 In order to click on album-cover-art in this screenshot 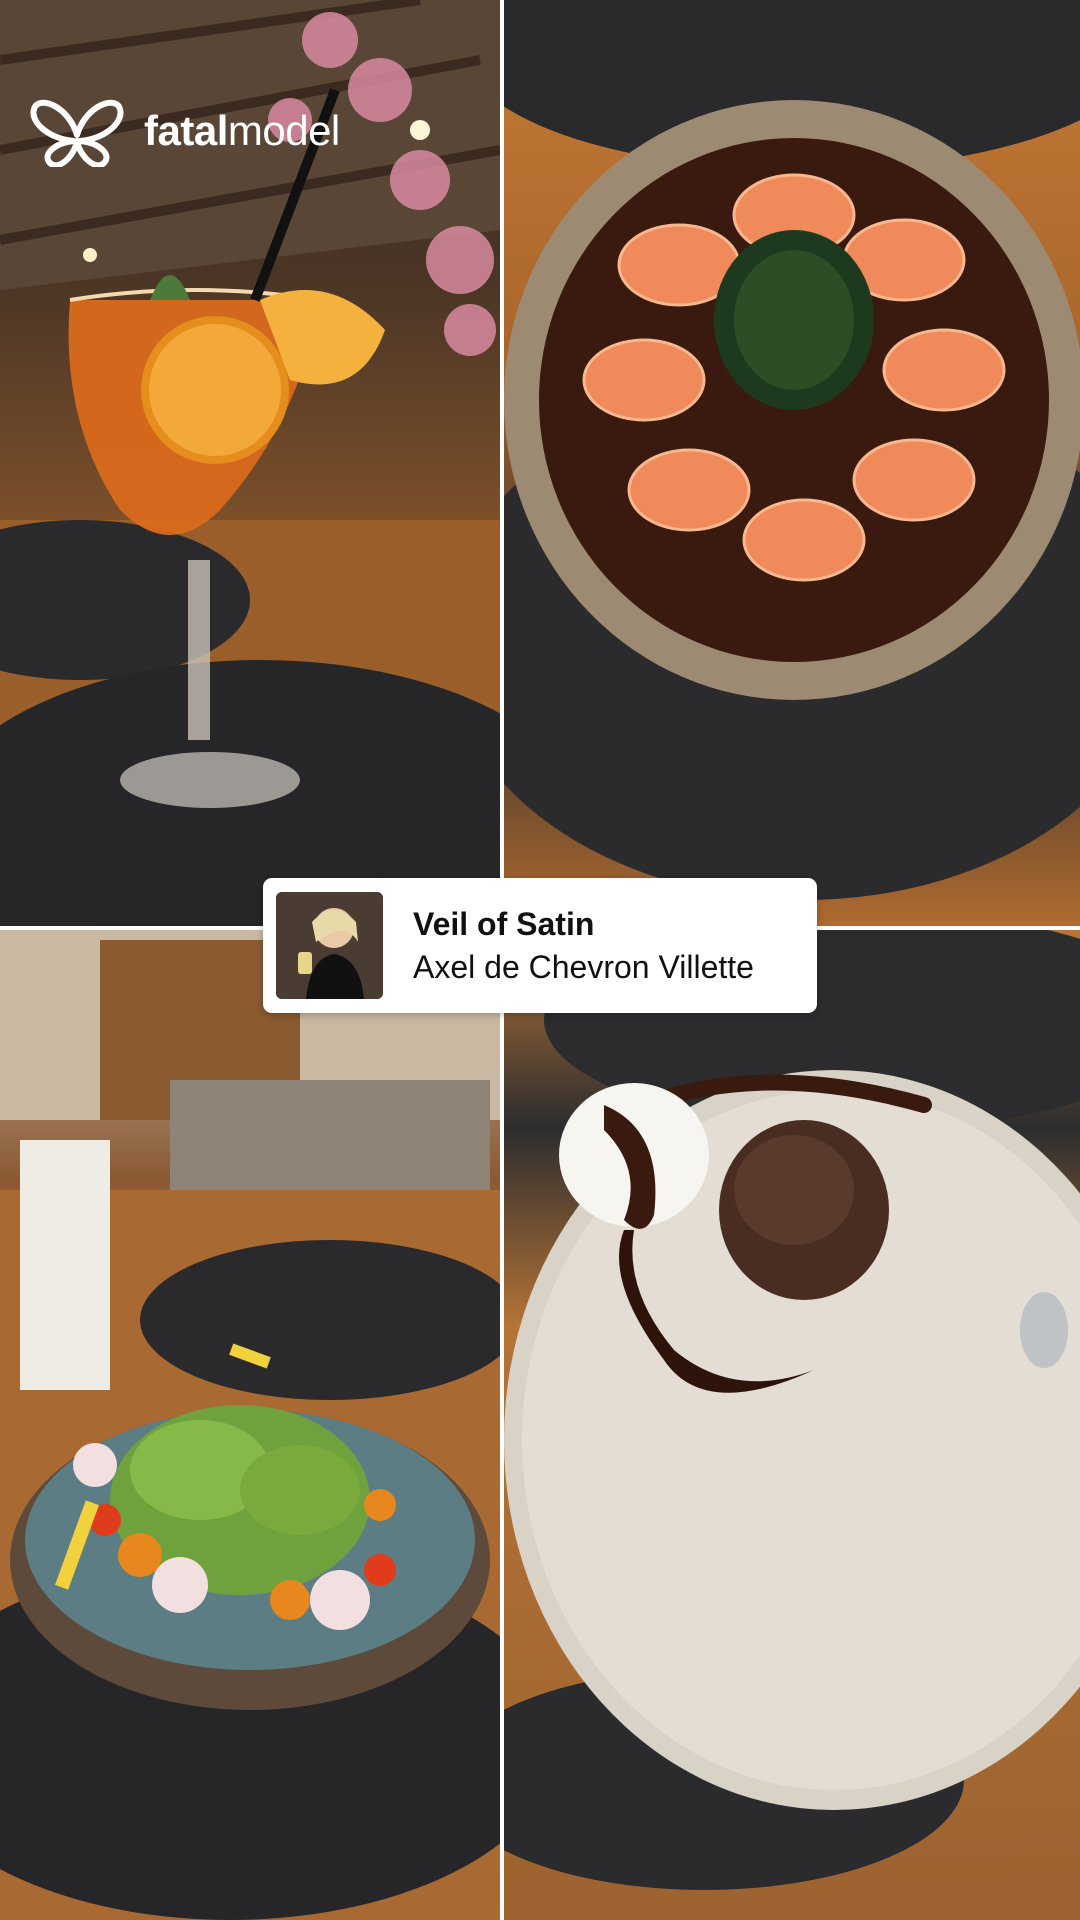, I will do `click(329, 945)`.